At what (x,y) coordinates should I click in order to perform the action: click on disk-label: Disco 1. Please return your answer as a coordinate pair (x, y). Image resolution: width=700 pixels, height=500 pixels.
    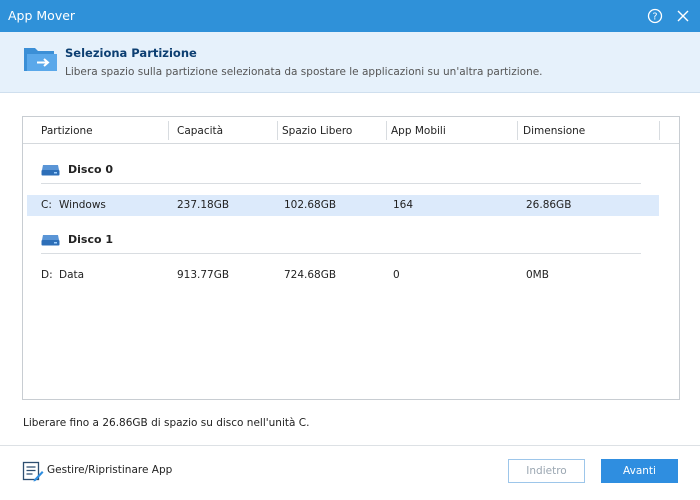
    Looking at the image, I should click on (91, 239).